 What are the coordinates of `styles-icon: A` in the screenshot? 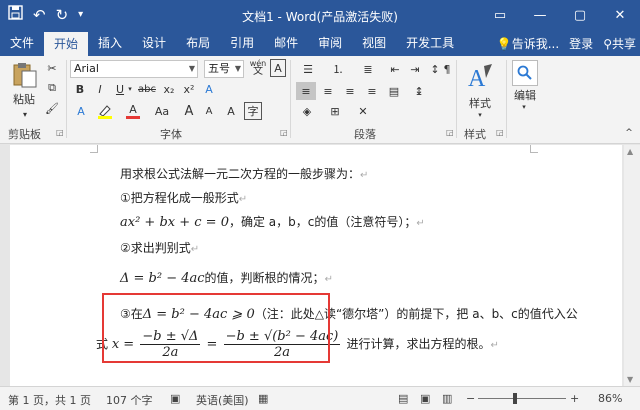 It's located at (480, 77).